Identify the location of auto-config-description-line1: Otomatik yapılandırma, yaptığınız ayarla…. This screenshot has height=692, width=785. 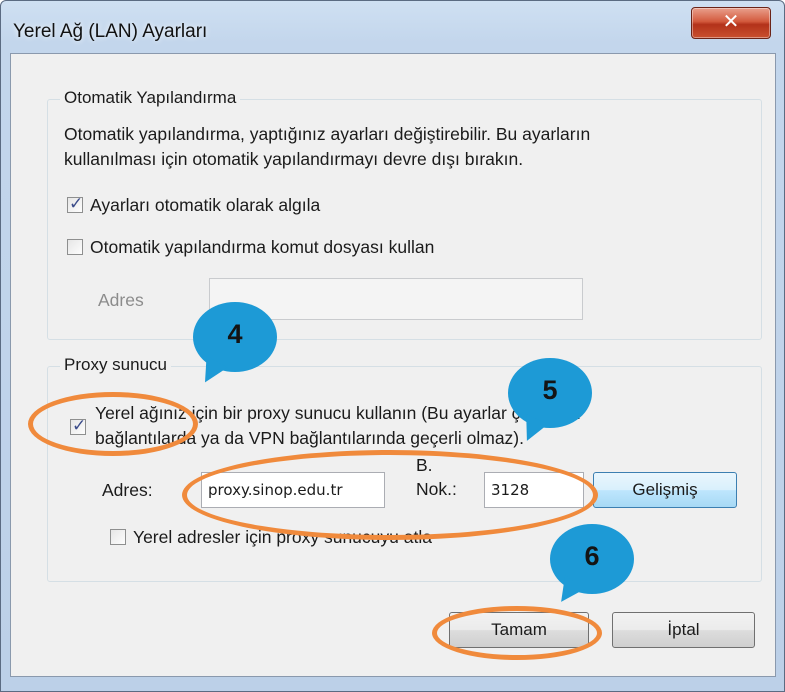
(327, 134).